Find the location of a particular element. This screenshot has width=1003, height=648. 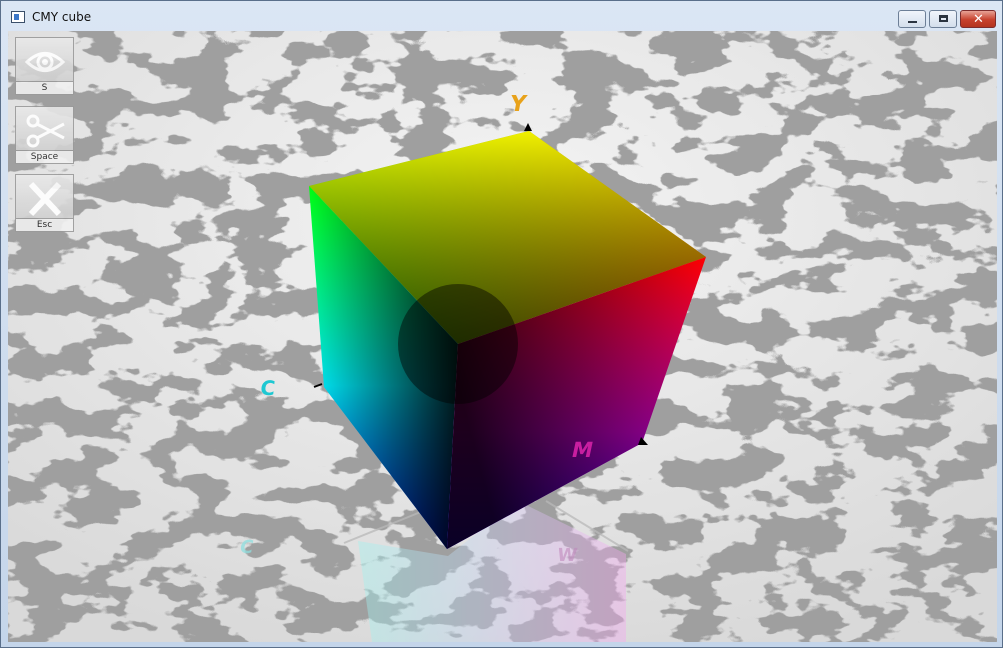

exit-button: Esc is located at coordinates (44, 203).